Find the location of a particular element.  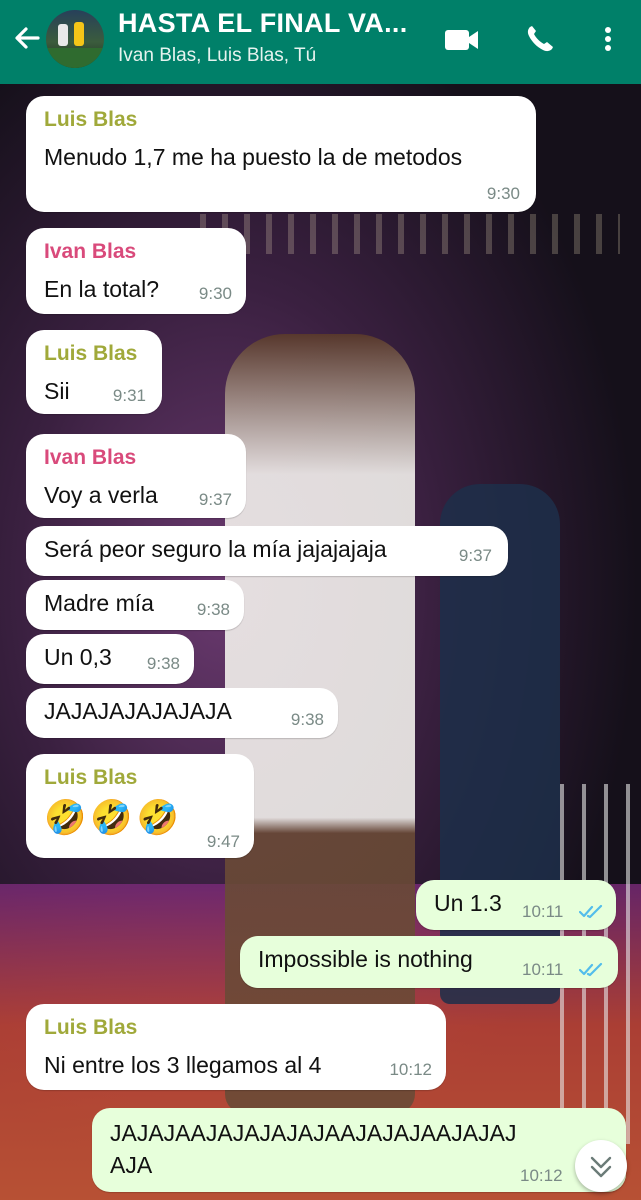

video-call-button is located at coordinates (462, 40).